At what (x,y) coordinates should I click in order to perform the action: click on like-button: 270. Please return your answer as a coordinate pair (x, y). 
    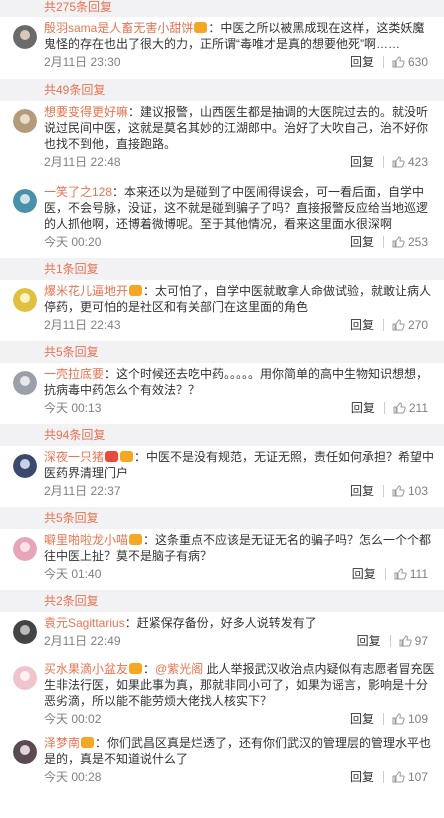
    Looking at the image, I should click on (410, 325).